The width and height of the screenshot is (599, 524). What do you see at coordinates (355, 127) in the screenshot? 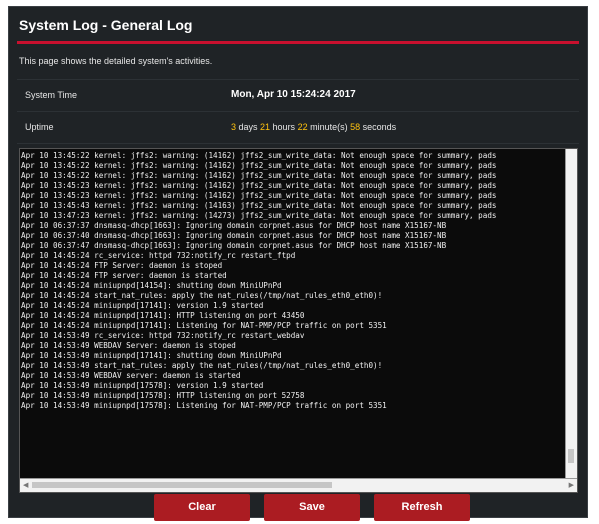
I see `uptime-seconds: 58` at bounding box center [355, 127].